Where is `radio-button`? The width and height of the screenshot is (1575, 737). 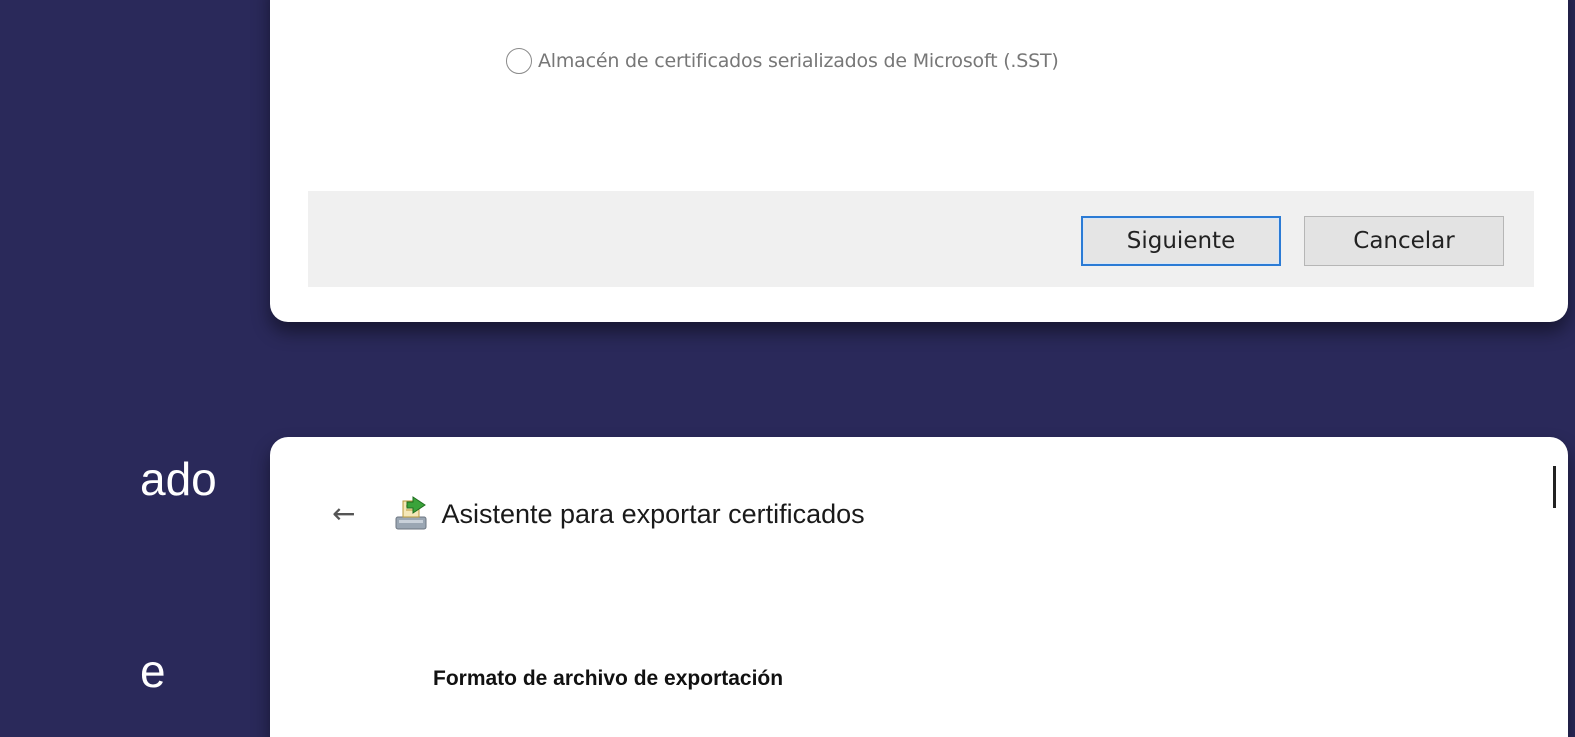
radio-button is located at coordinates (519, 61).